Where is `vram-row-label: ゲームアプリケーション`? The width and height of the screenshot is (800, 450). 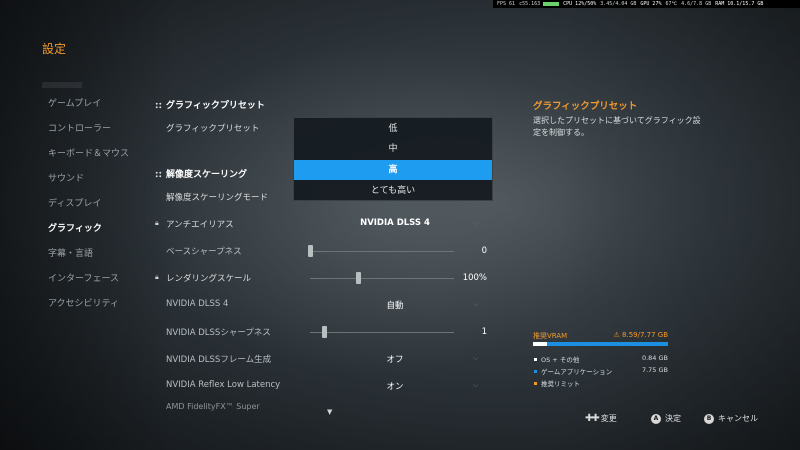
vram-row-label: ゲームアプリケーション is located at coordinates (577, 372).